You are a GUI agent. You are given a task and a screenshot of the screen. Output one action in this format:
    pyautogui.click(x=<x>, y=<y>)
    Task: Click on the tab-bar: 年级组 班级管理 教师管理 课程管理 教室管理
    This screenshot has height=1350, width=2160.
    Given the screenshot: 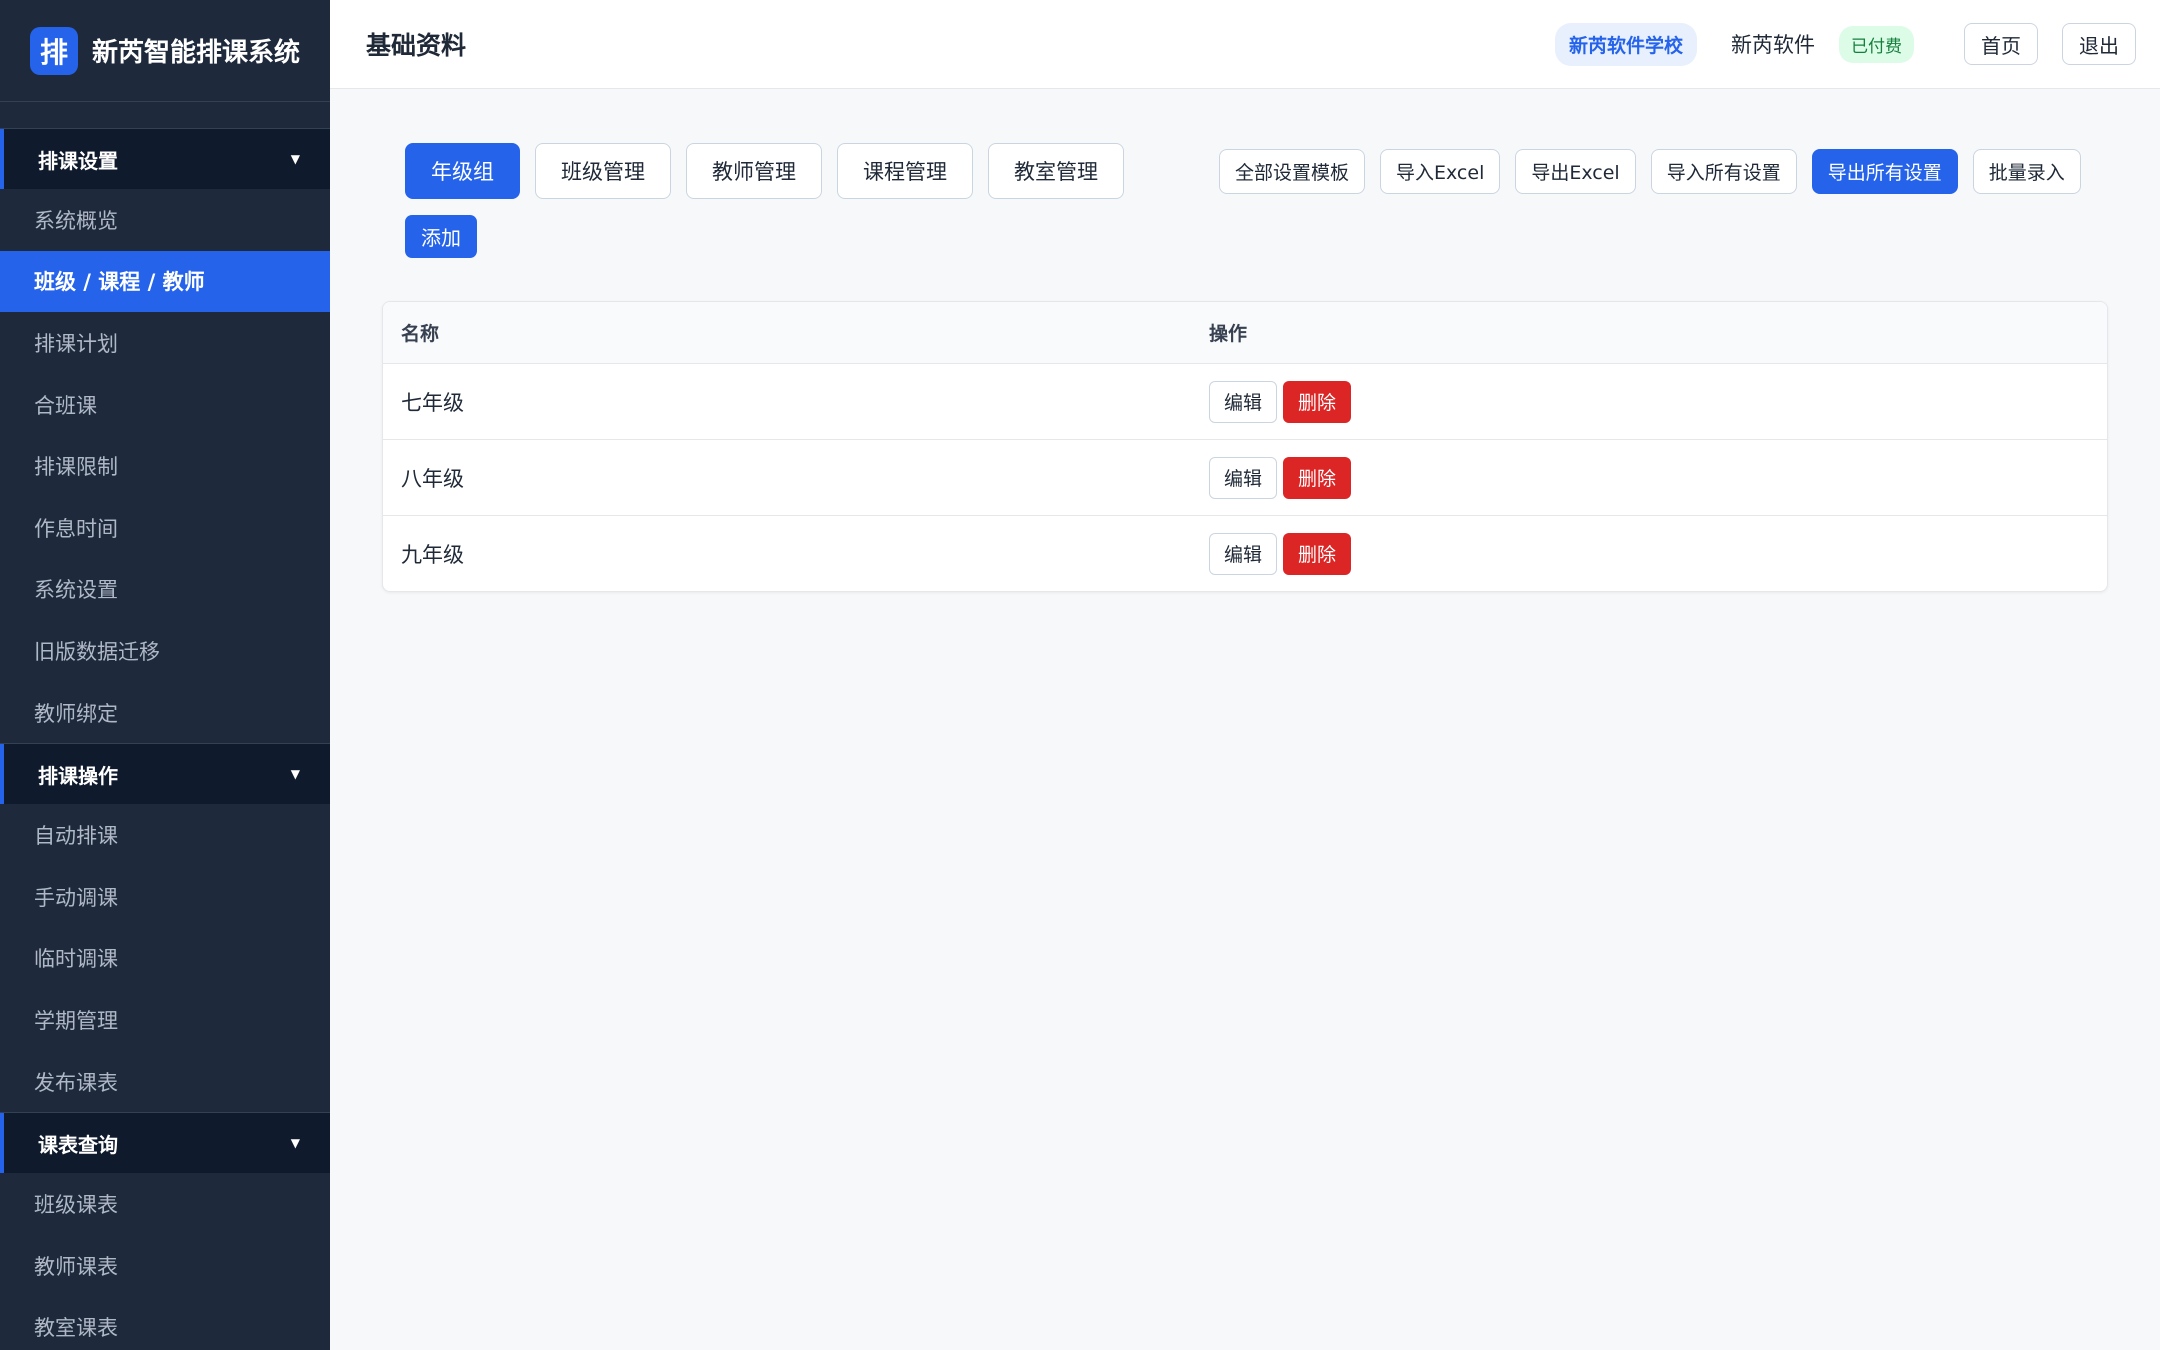 What is the action you would take?
    pyautogui.click(x=772, y=171)
    